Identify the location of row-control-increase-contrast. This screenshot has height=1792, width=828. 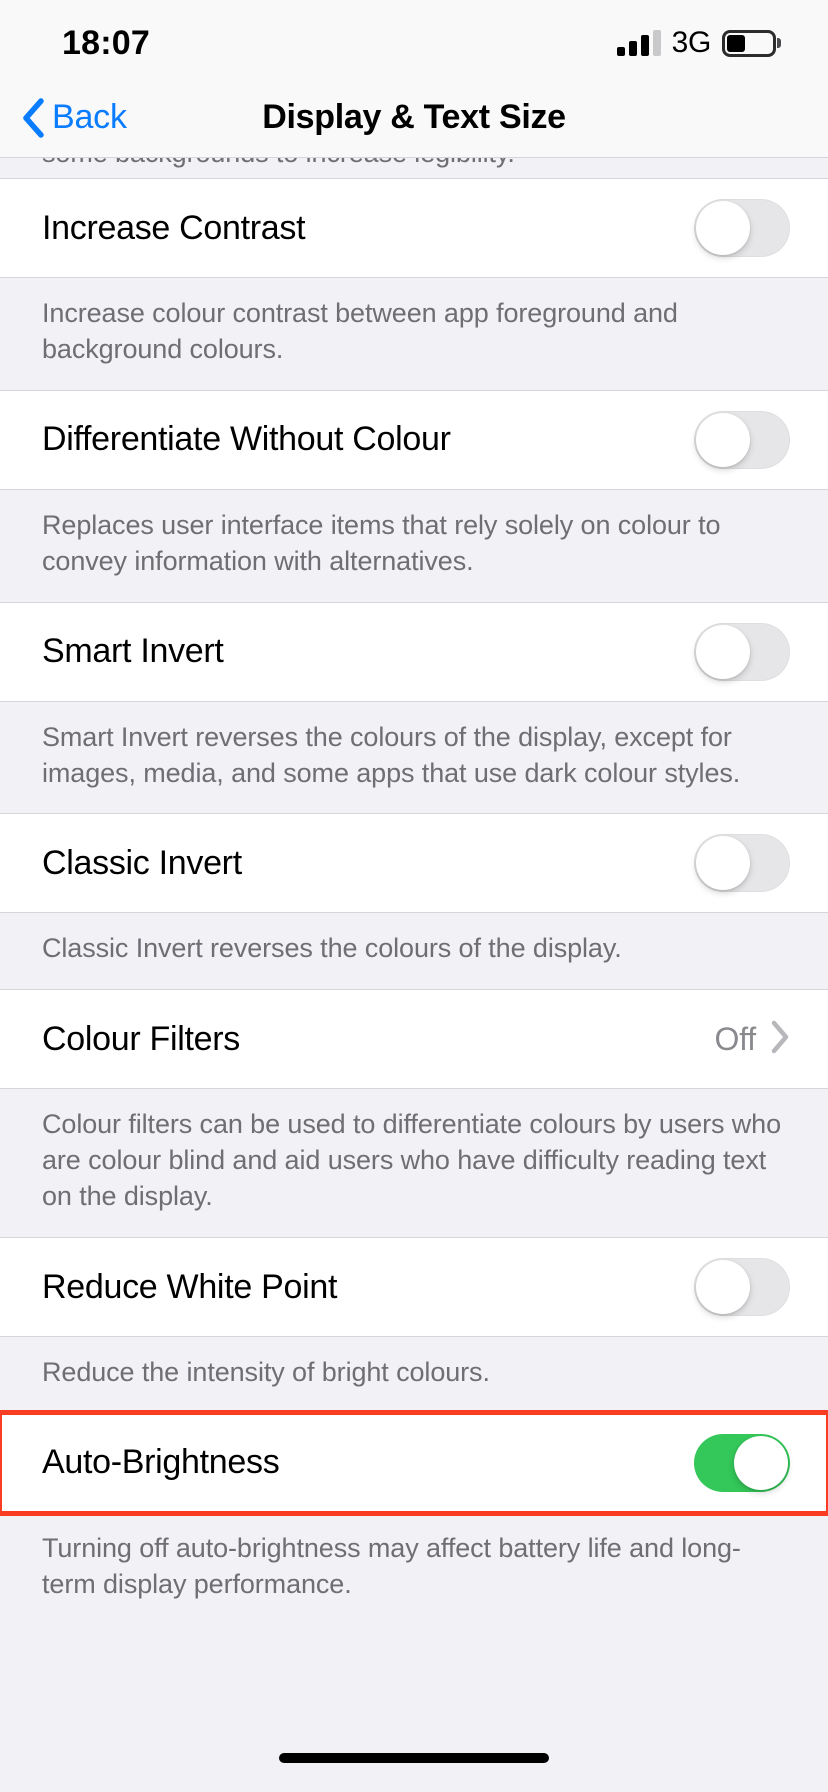
(742, 228).